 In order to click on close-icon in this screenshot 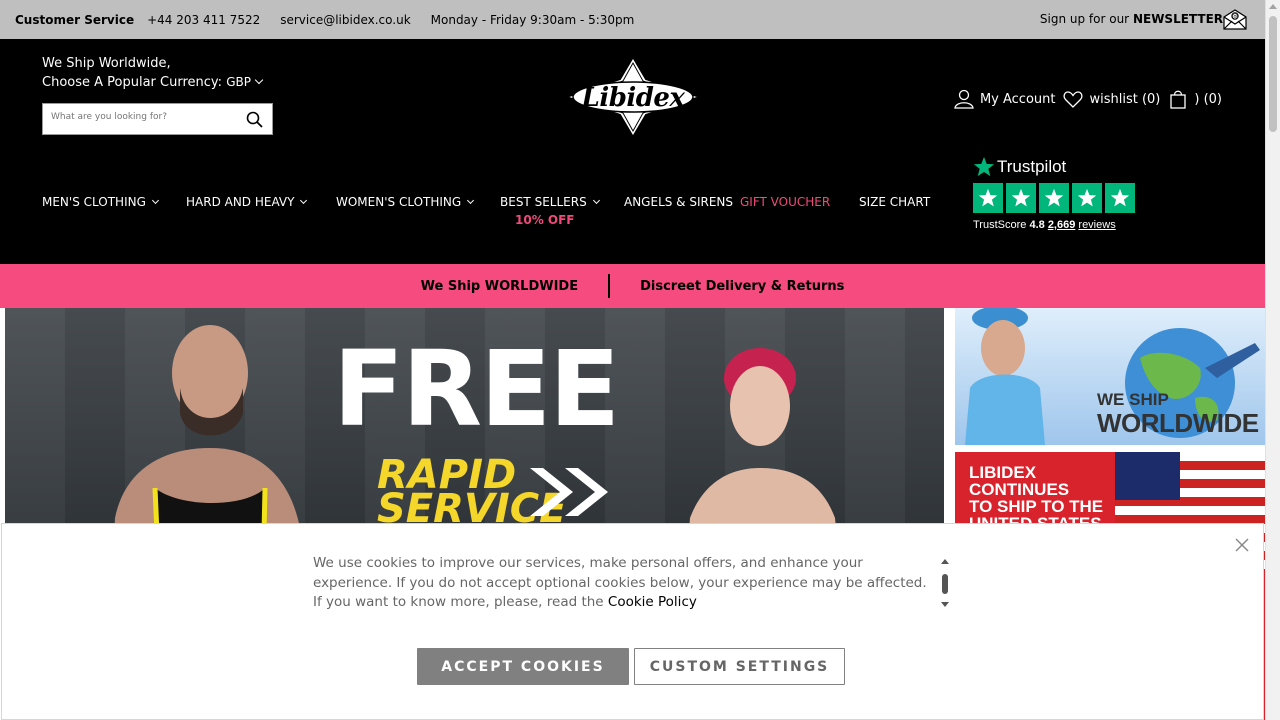, I will do `click(1242, 545)`.